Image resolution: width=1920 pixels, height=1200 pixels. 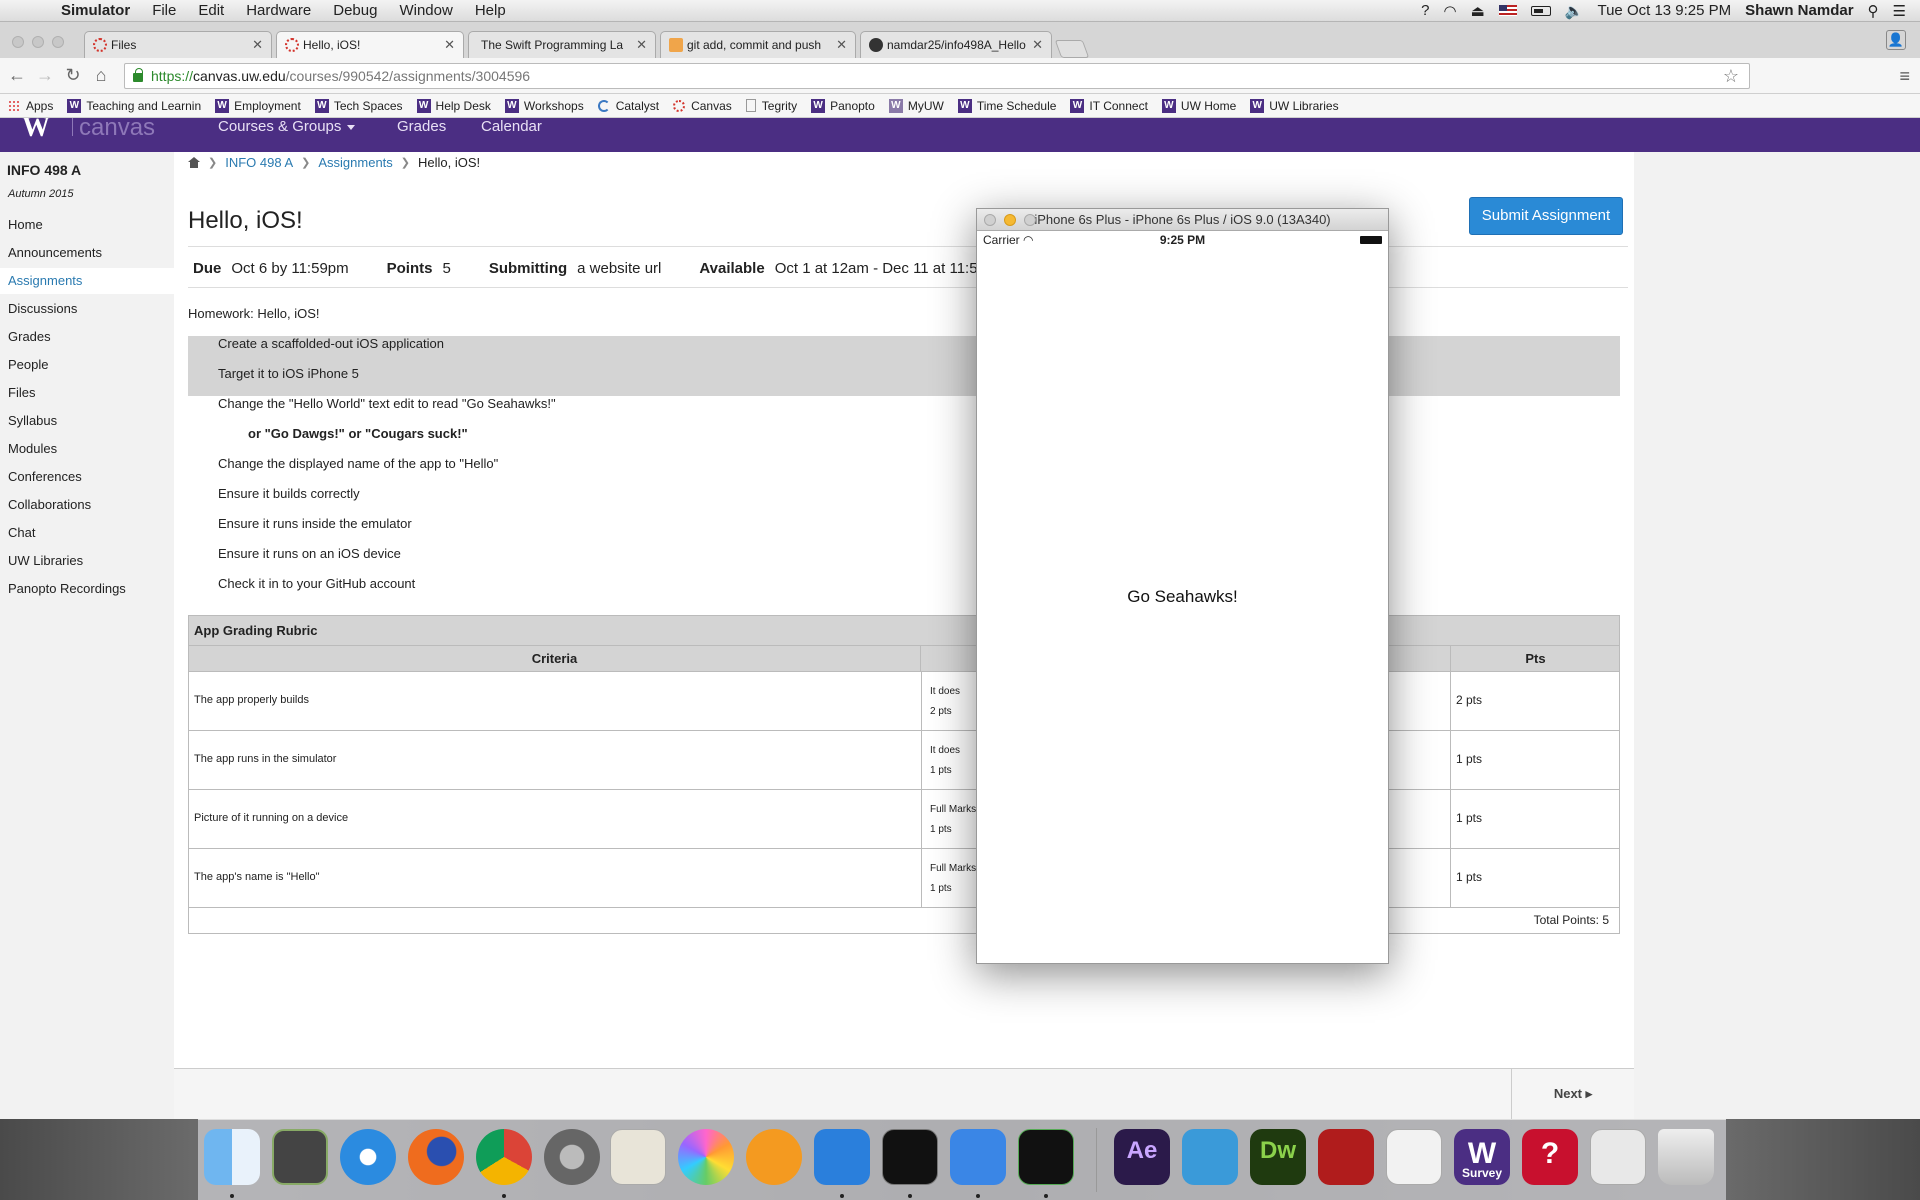 I want to click on system-preferences-icon, so click(x=572, y=1157).